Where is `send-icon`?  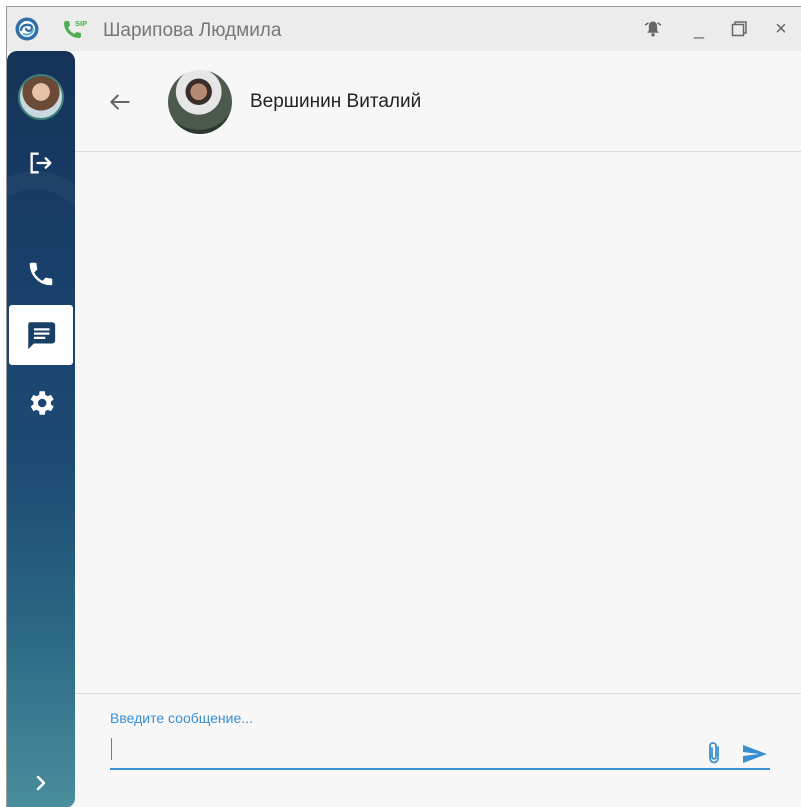
send-icon is located at coordinates (755, 754).